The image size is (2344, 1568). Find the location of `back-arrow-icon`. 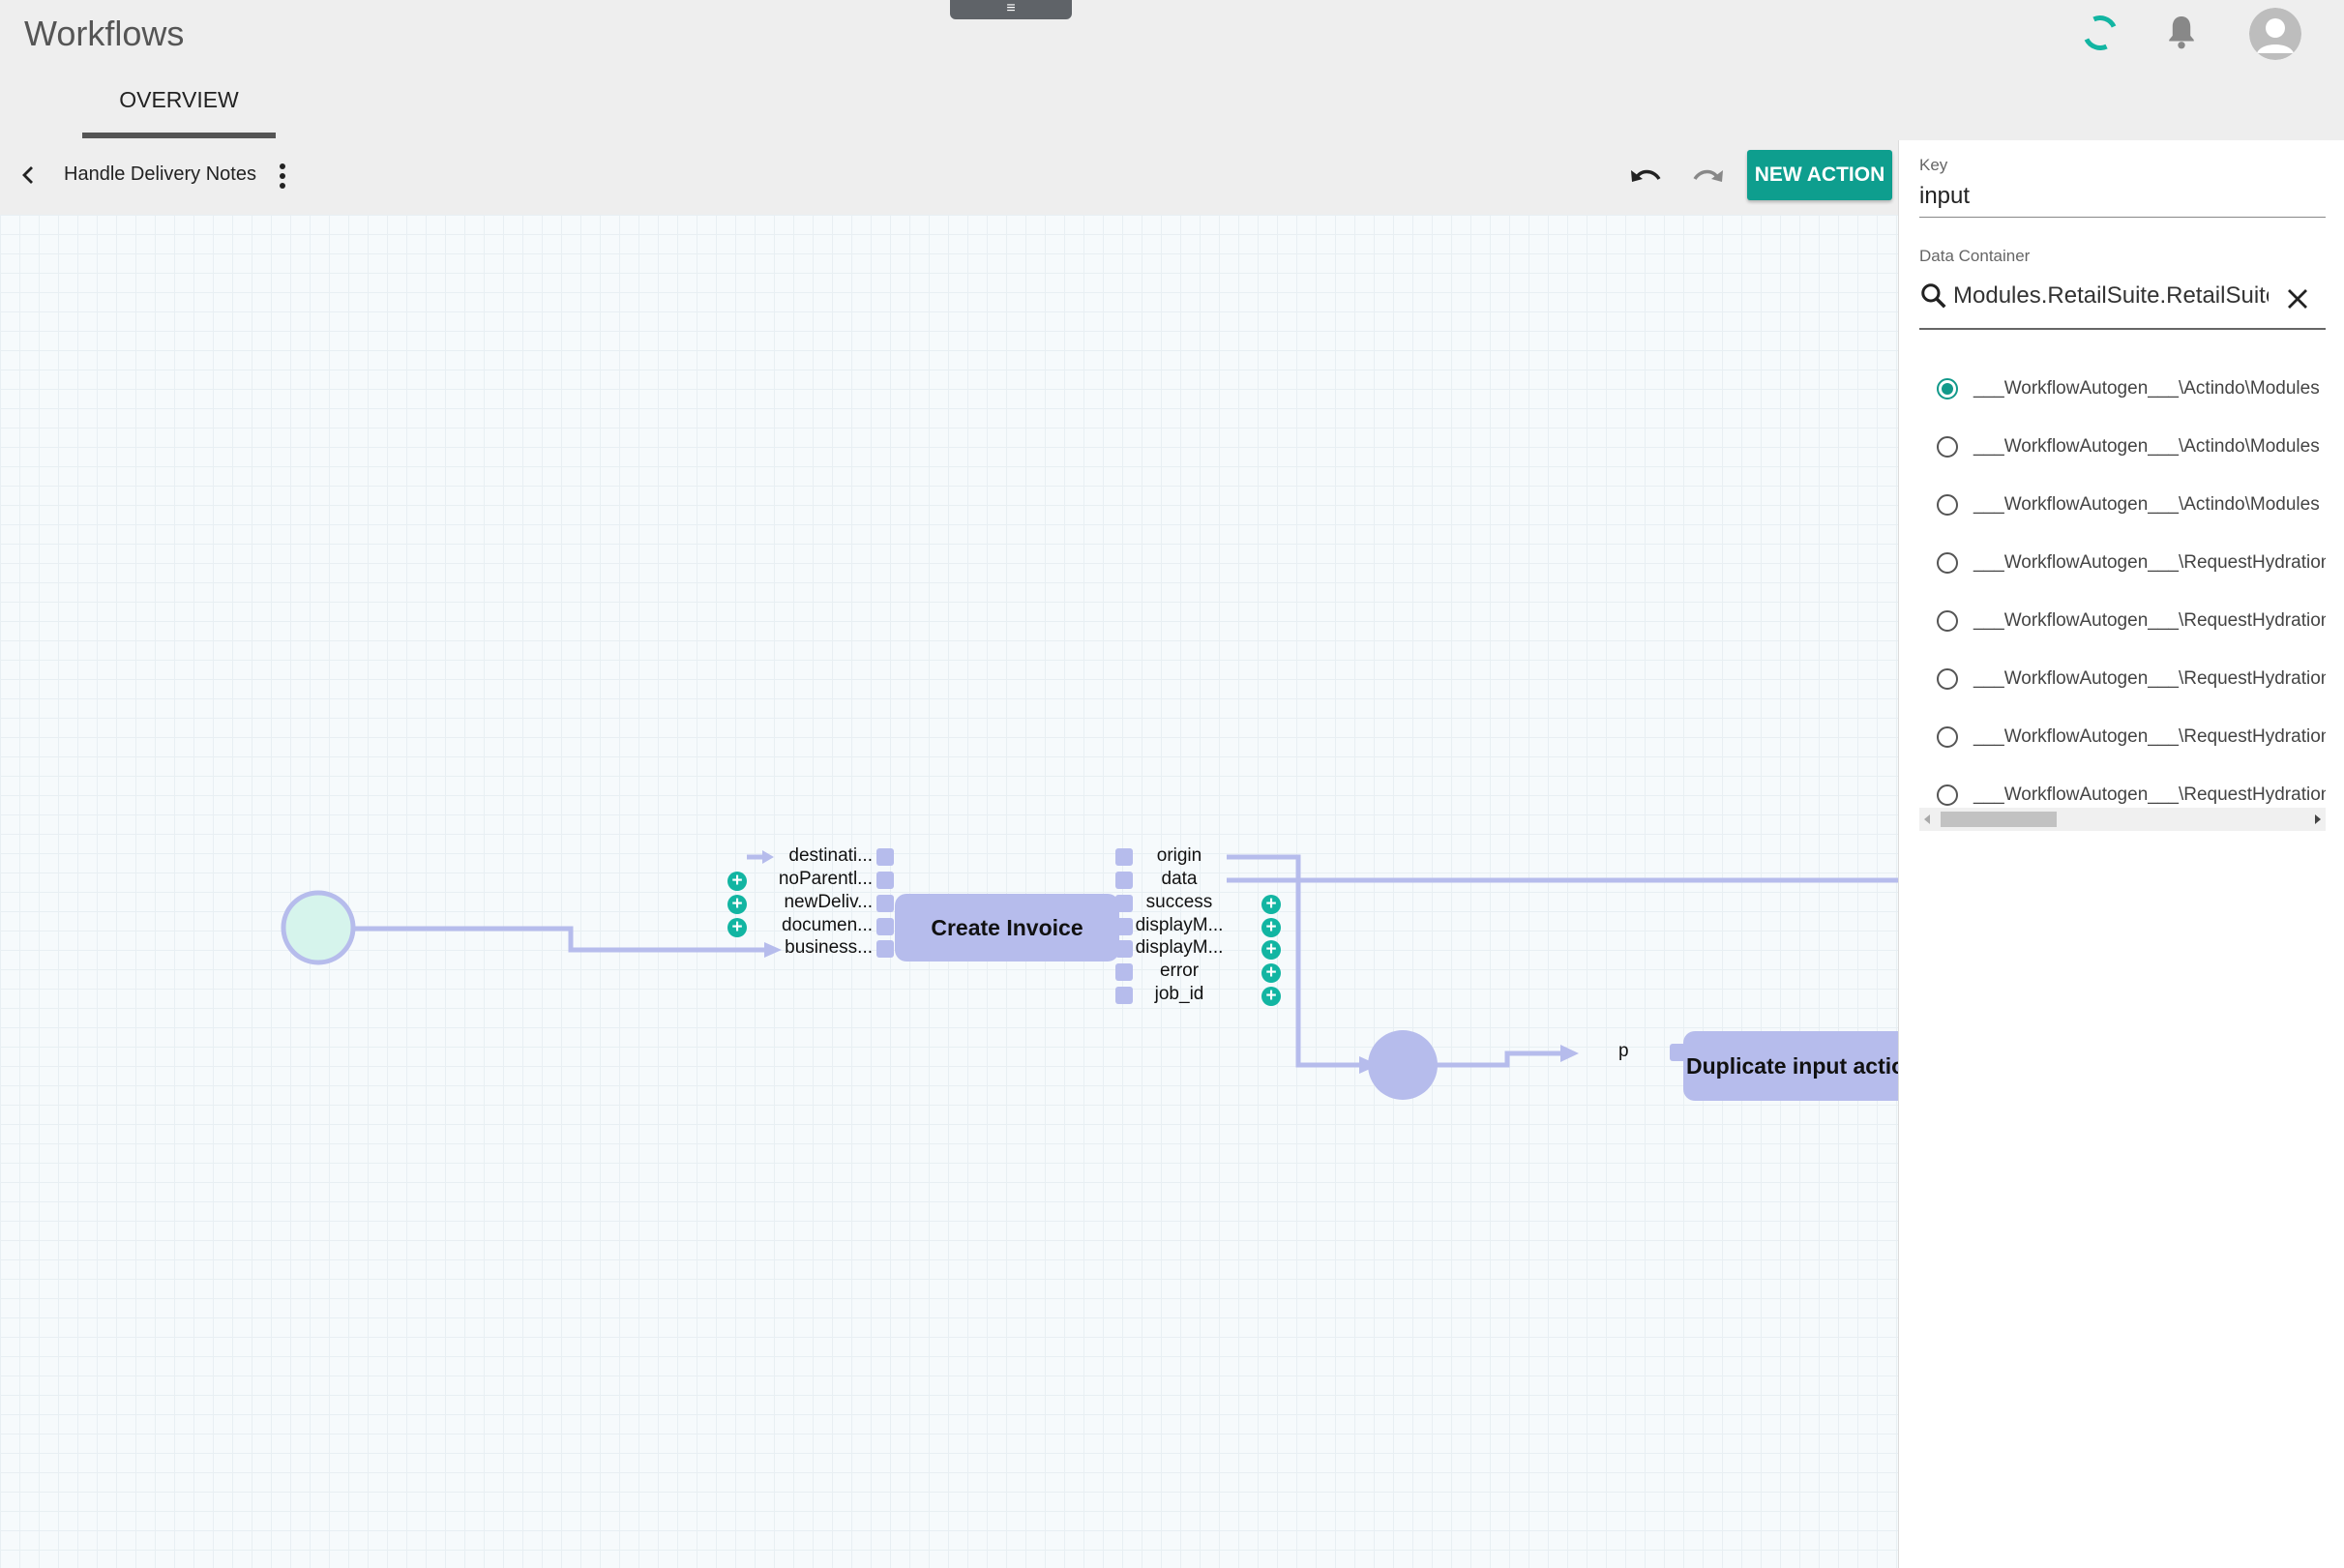

back-arrow-icon is located at coordinates (29, 178).